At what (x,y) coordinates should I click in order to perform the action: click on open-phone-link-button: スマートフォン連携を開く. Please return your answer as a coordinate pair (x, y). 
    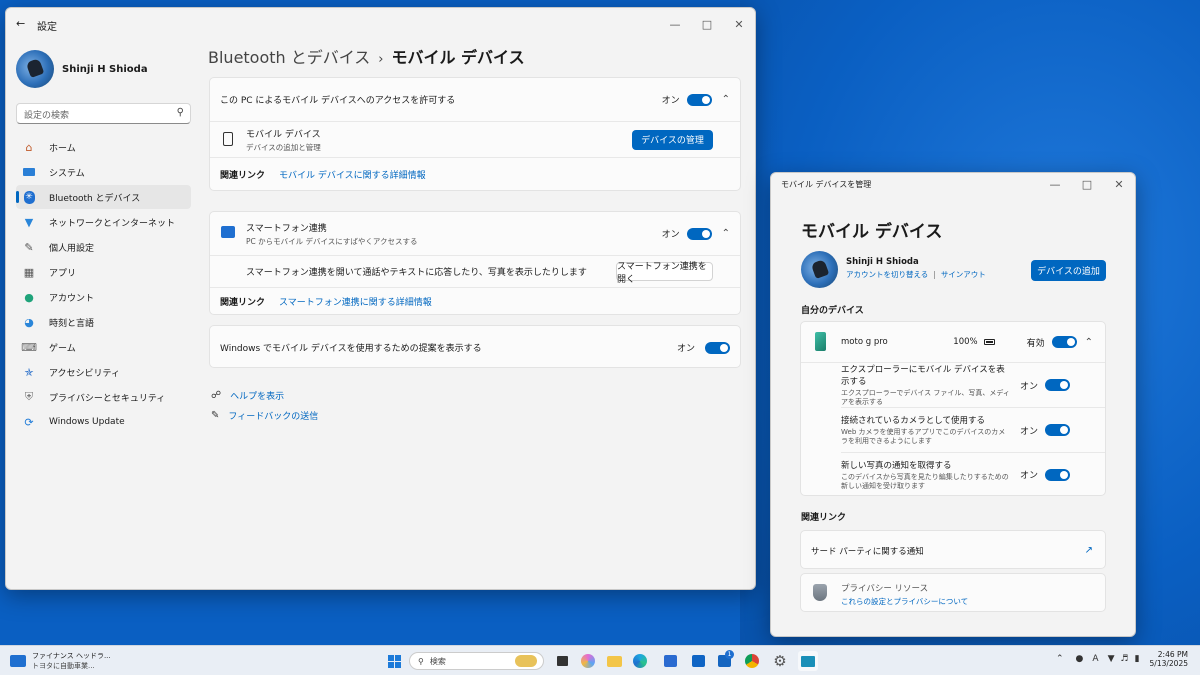
    Looking at the image, I should click on (664, 273).